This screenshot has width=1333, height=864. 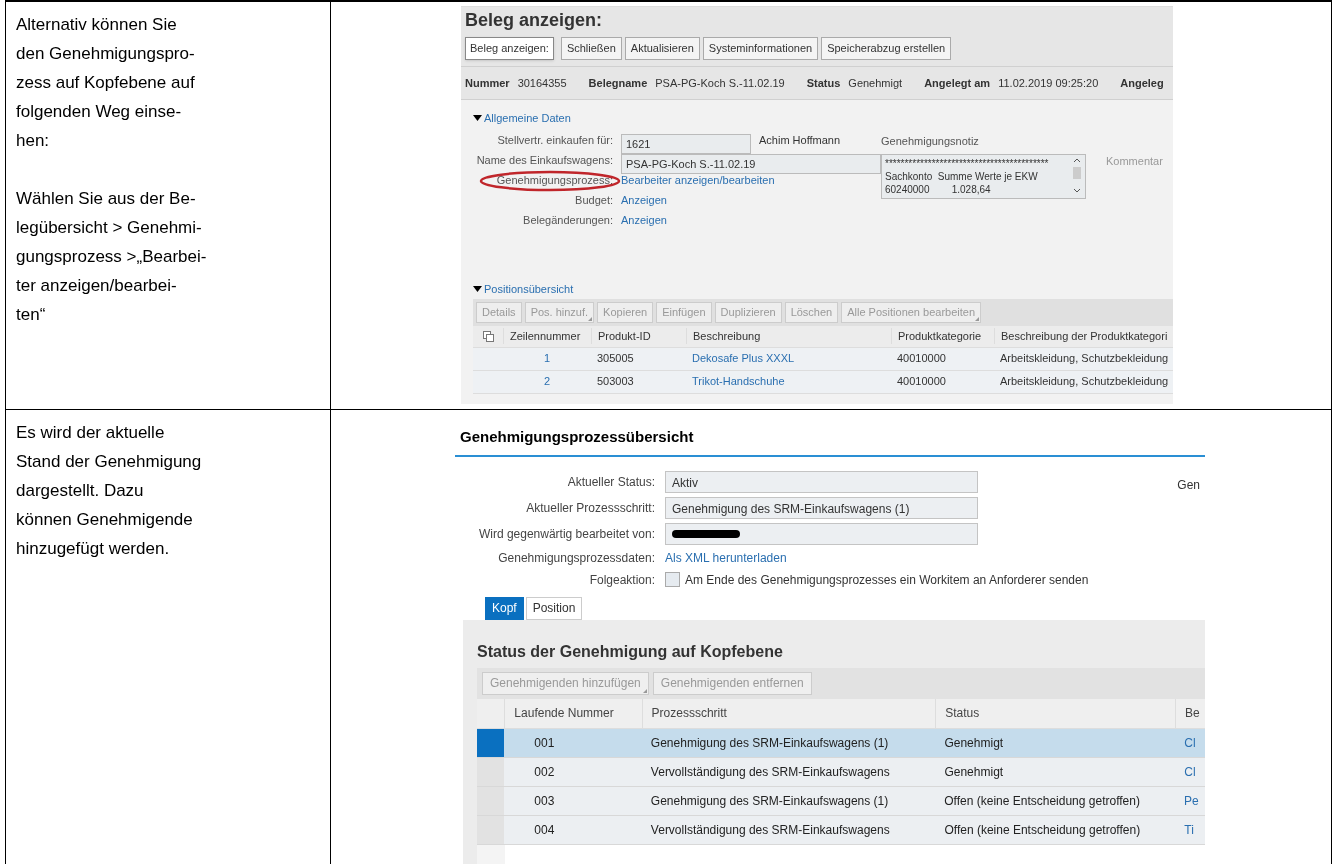 What do you see at coordinates (788, 358) in the screenshot?
I see `table-cell: Dekosafe Plus XXXL` at bounding box center [788, 358].